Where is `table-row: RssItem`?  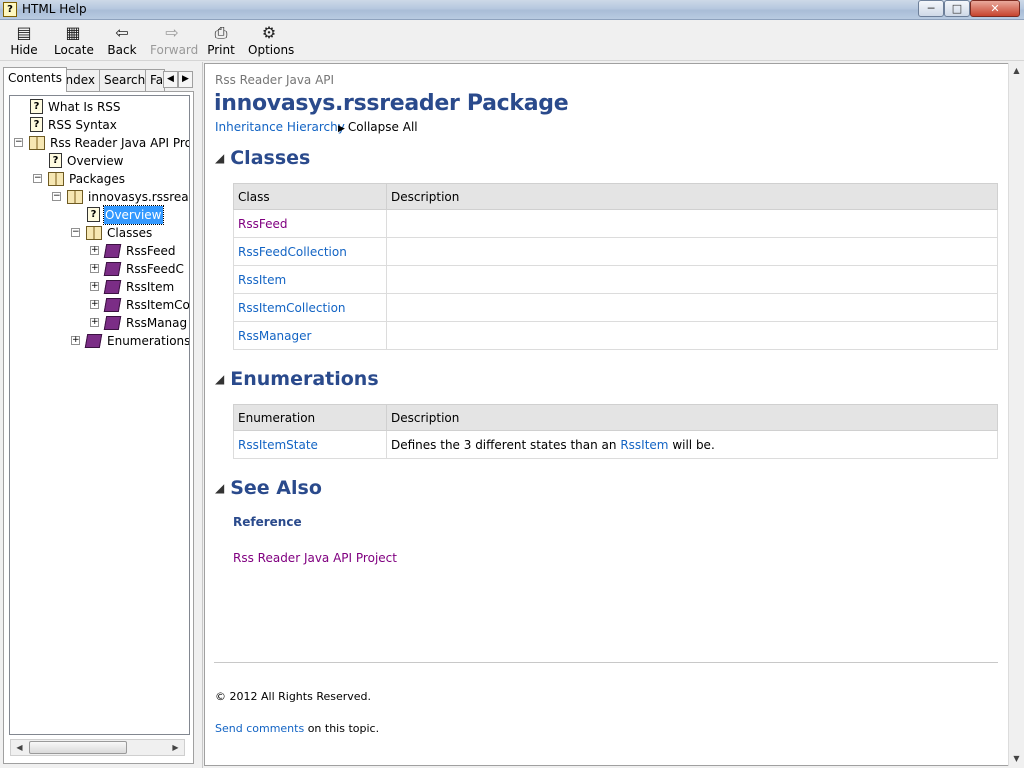 table-row: RssItem is located at coordinates (615, 279).